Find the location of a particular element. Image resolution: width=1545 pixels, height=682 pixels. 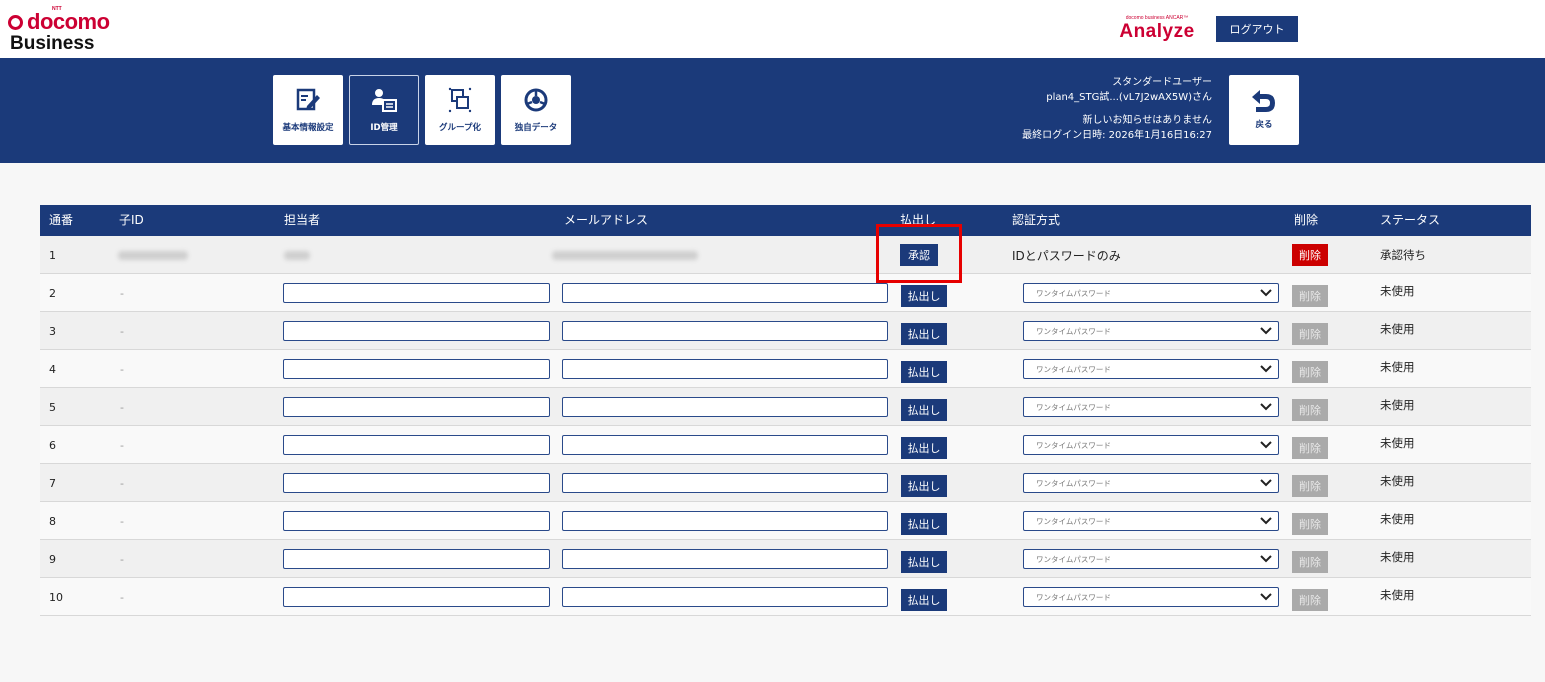

row-number: 8 is located at coordinates (52, 521).